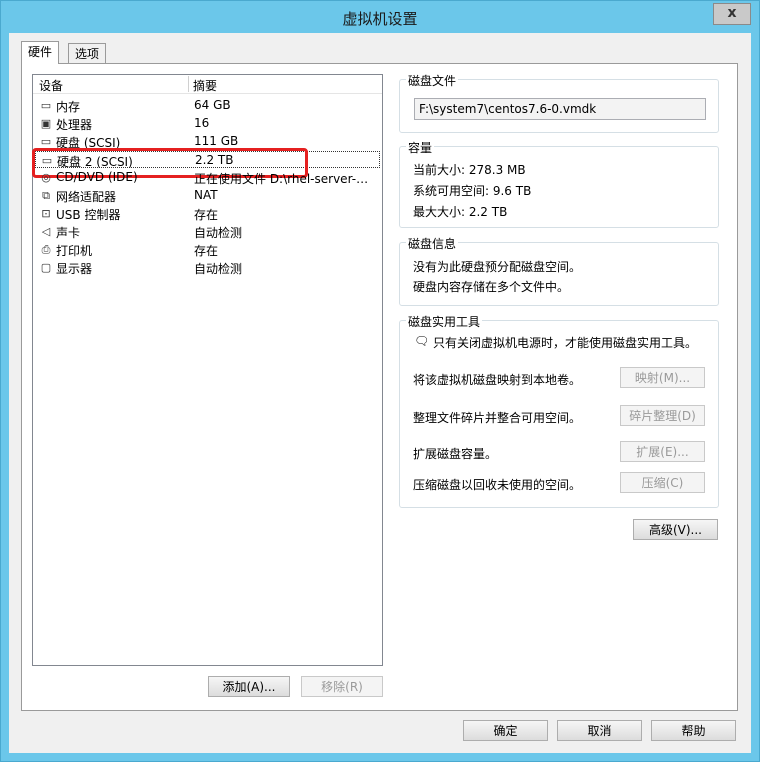 Image resolution: width=760 pixels, height=762 pixels. I want to click on title-bar: 虚拟机设置 x, so click(380, 17).